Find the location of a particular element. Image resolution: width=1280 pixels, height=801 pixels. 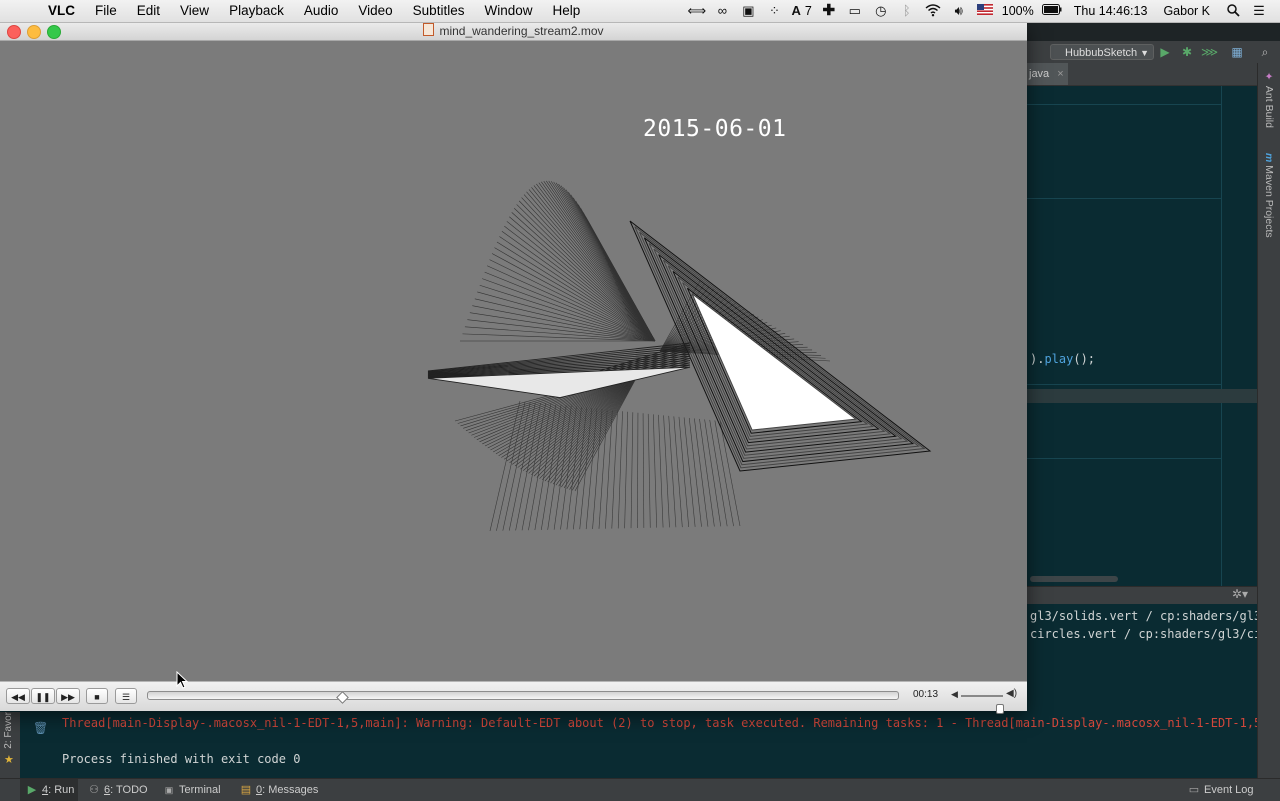

menu-edit: Edit is located at coordinates (148, 11).